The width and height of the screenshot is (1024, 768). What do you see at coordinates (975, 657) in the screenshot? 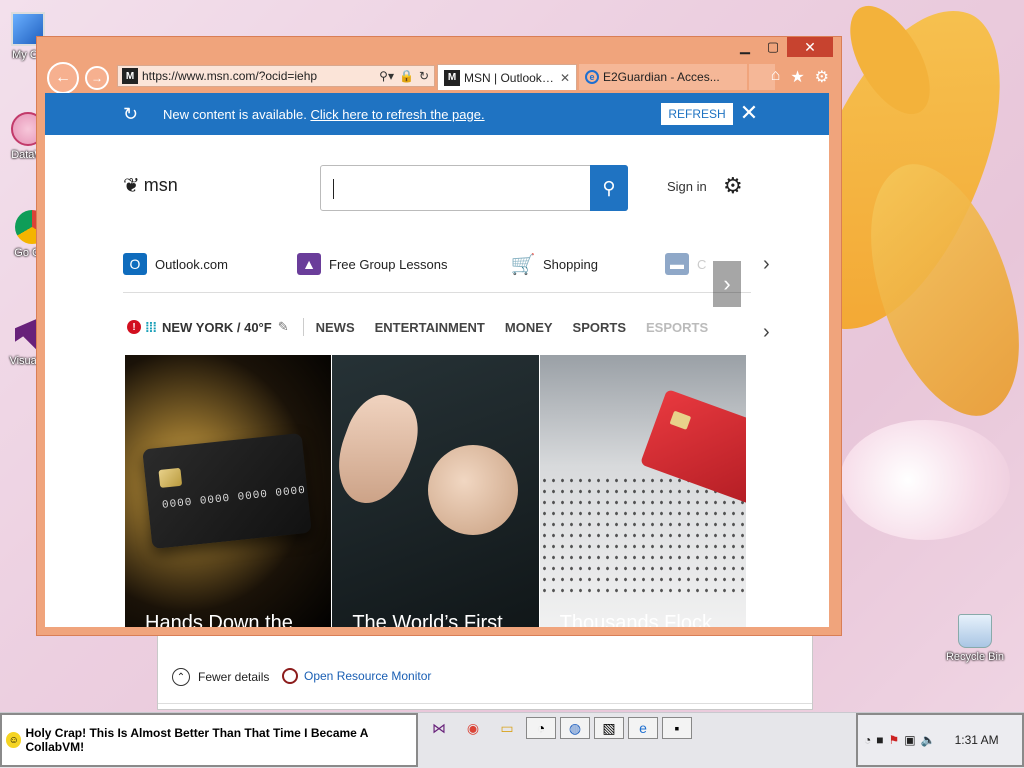
I see `desktop-icon-label: Recycle Bin` at bounding box center [975, 657].